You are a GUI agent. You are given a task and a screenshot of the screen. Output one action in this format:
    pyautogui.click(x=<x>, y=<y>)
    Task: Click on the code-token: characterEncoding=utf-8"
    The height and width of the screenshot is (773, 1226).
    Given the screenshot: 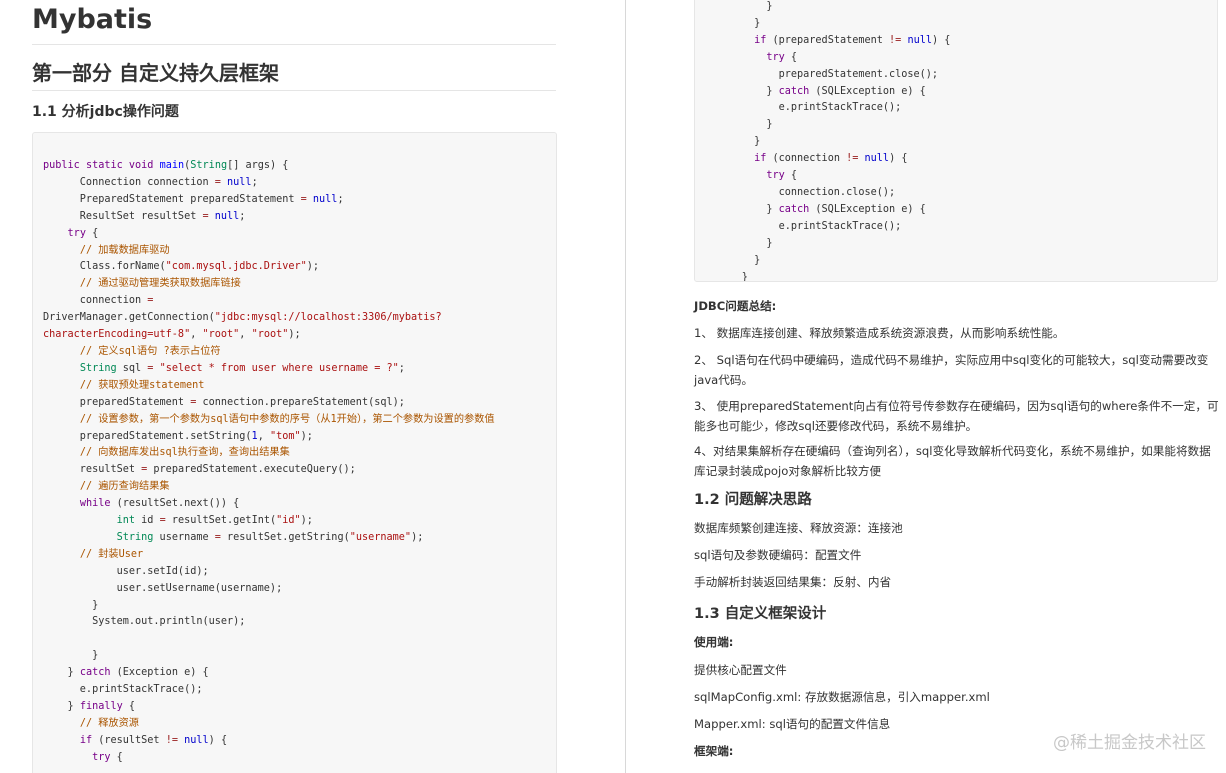 What is the action you would take?
    pyautogui.click(x=117, y=335)
    